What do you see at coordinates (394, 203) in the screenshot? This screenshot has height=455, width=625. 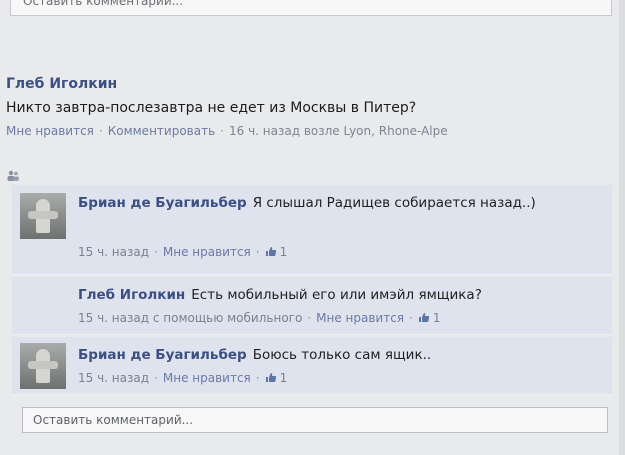 I see `comment-text: Я слышал Радищев собирается назад..)` at bounding box center [394, 203].